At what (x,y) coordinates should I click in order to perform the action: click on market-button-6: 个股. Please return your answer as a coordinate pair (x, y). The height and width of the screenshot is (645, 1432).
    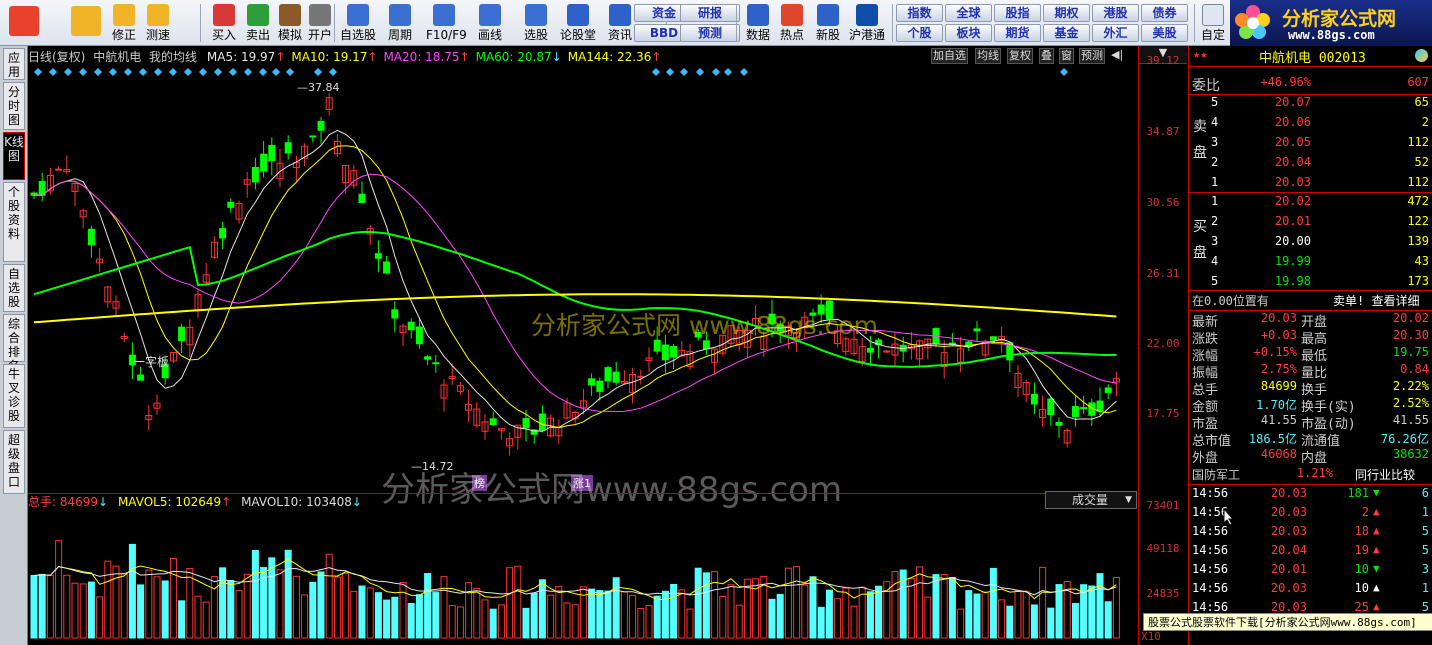
    Looking at the image, I should click on (919, 33).